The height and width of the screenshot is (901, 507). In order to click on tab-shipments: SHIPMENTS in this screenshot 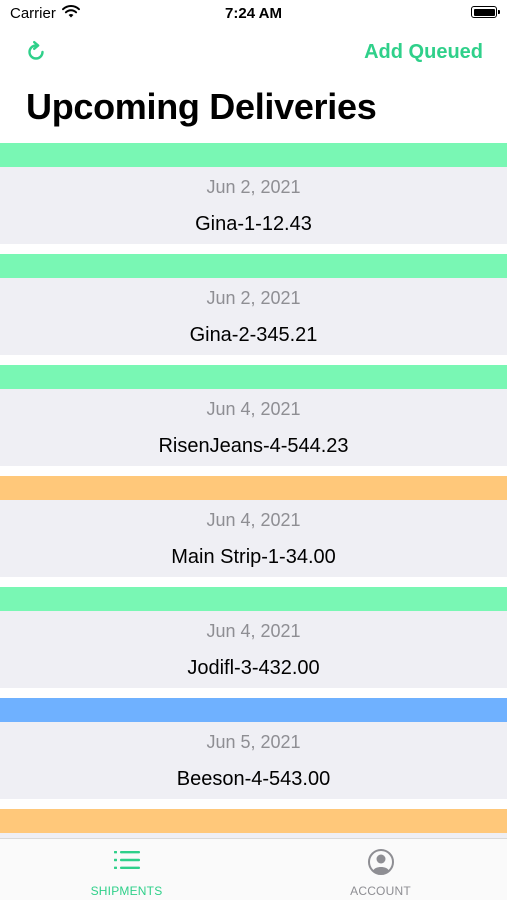, I will do `click(126, 870)`.